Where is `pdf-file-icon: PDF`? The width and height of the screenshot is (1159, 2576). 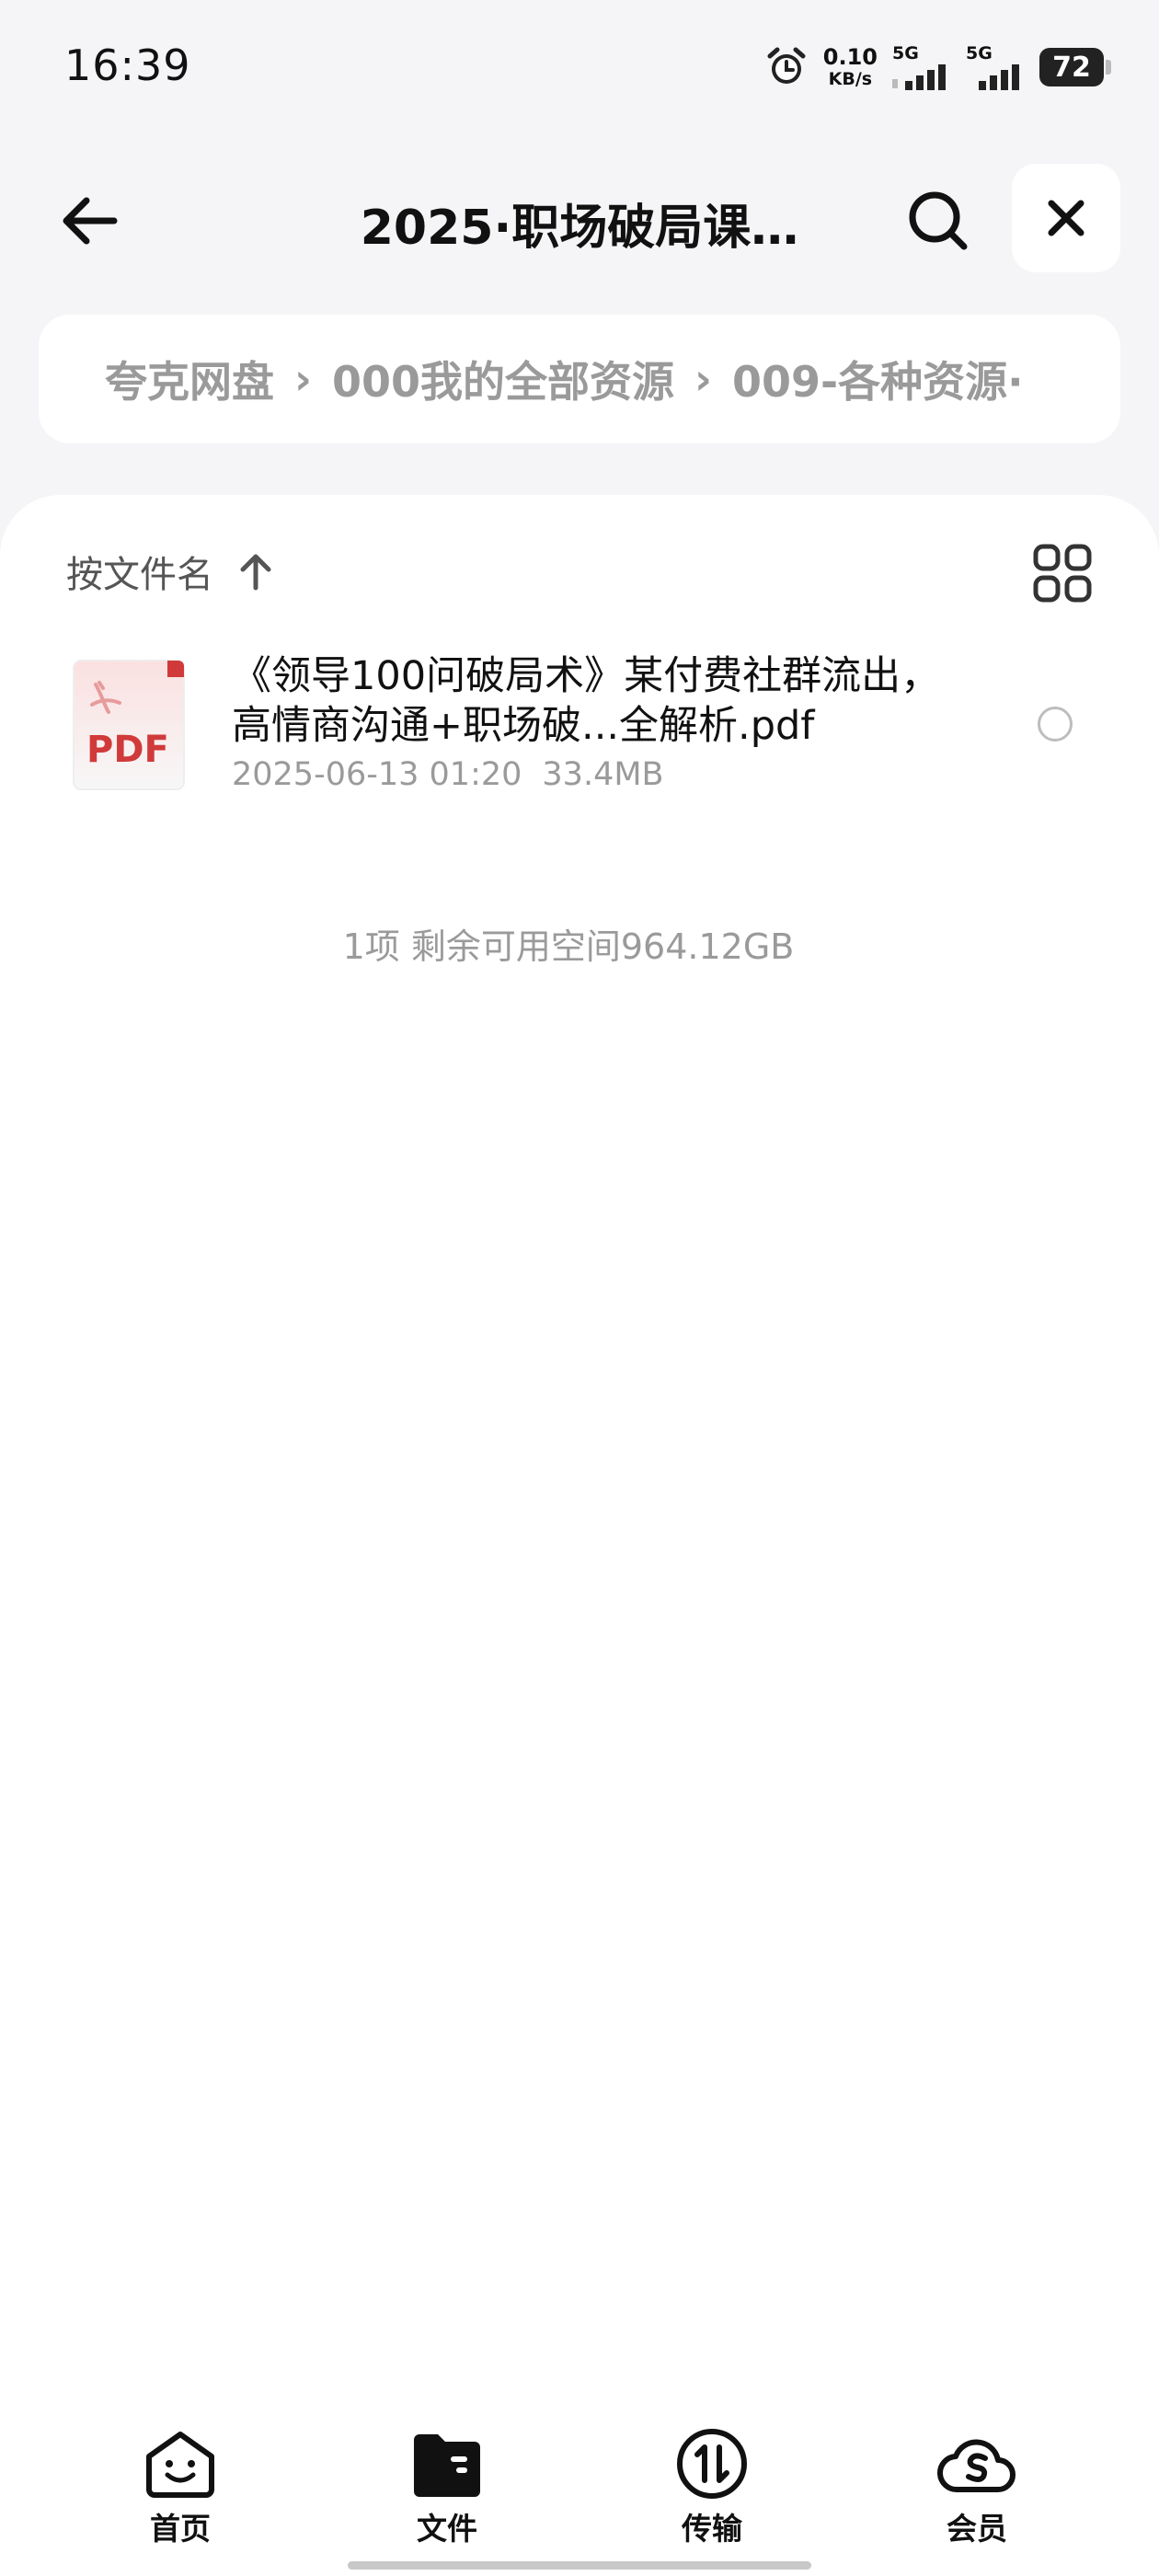 pdf-file-icon: PDF is located at coordinates (129, 725).